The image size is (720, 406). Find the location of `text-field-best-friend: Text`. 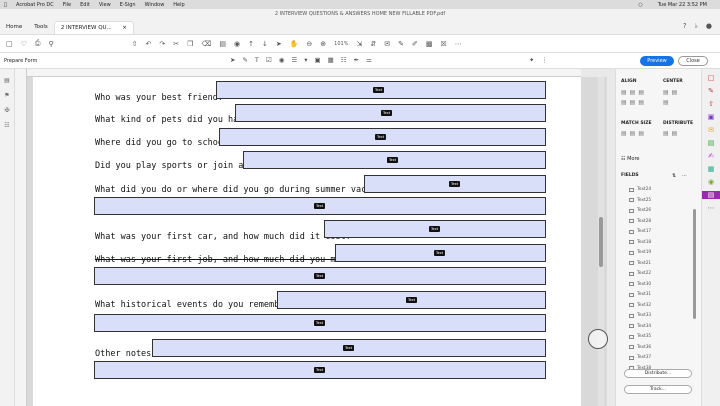

text-field-best-friend: Text is located at coordinates (381, 90).